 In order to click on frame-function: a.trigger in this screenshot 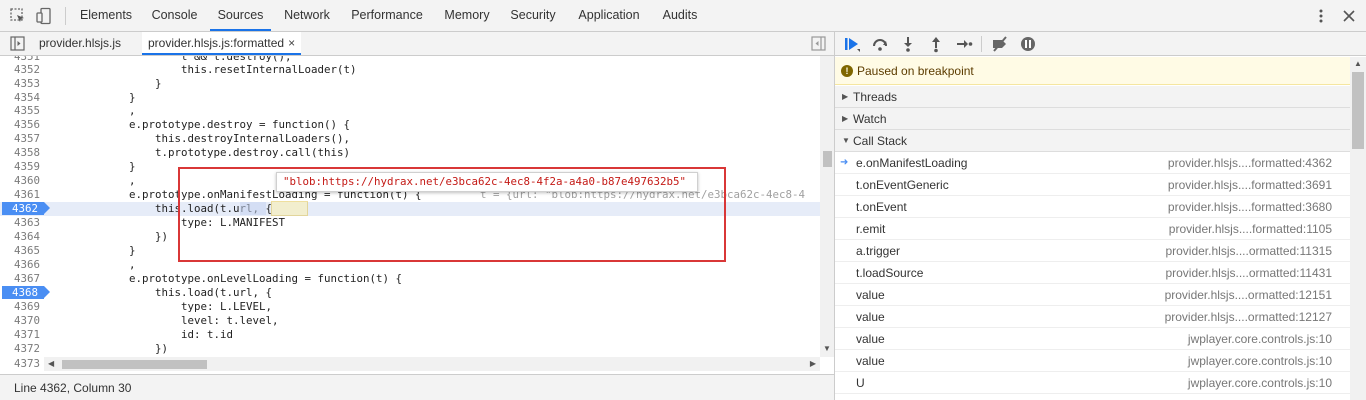, I will do `click(878, 251)`.